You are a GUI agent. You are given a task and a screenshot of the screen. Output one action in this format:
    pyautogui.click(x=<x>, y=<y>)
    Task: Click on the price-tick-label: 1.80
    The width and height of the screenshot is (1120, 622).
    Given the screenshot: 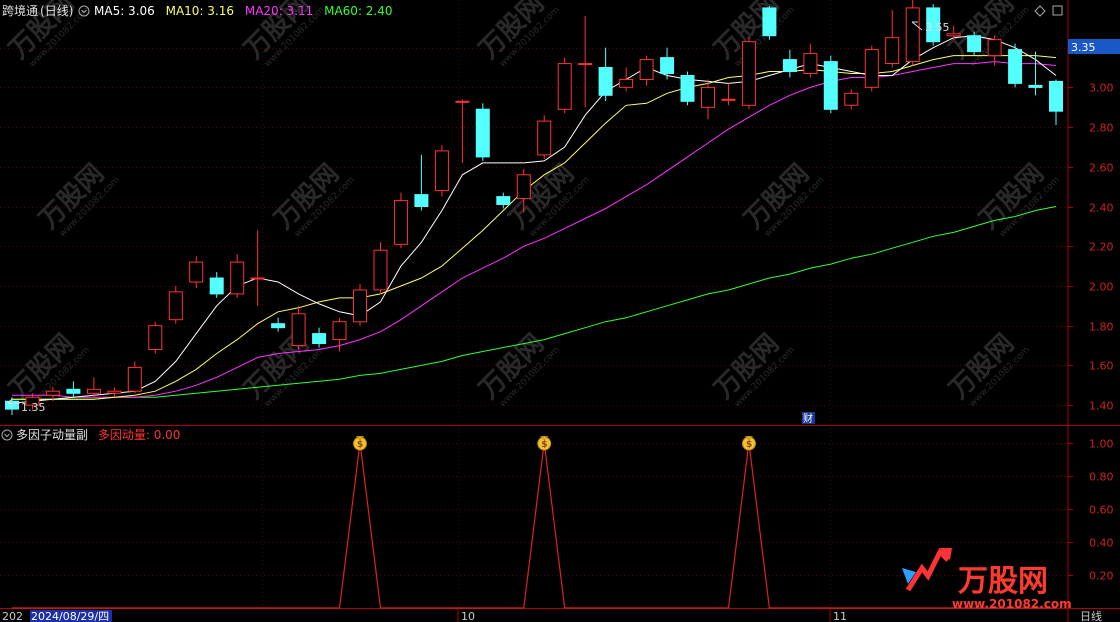 What is the action you would take?
    pyautogui.click(x=1101, y=327)
    